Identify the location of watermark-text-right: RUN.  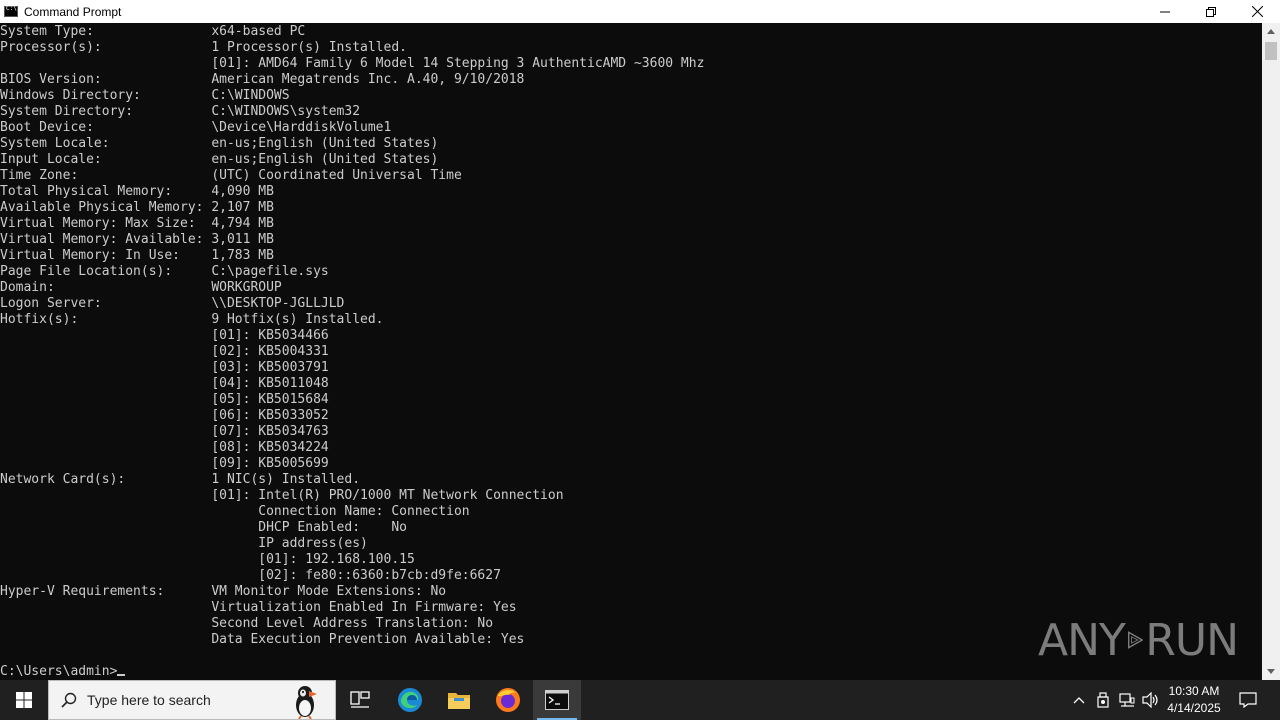
(1192, 640).